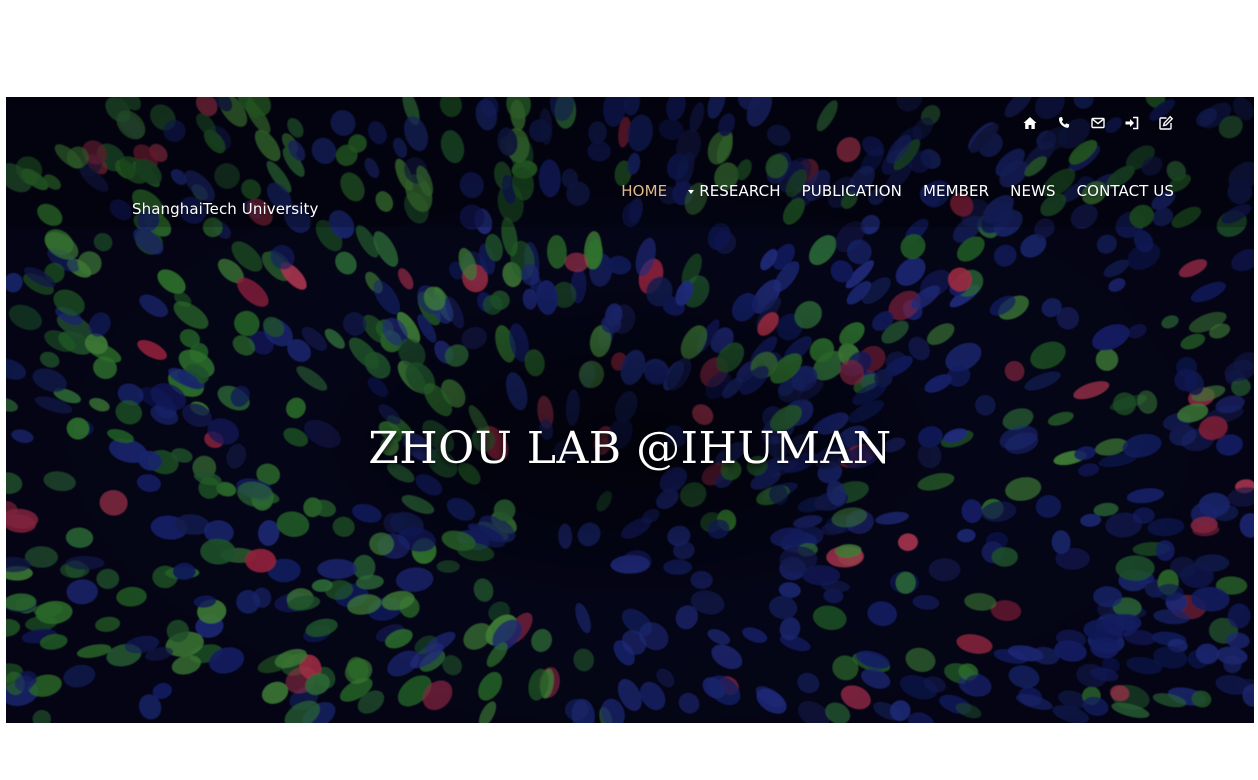 The height and width of the screenshot is (780, 1258). I want to click on nav-item-research: RESEARCH, so click(734, 191).